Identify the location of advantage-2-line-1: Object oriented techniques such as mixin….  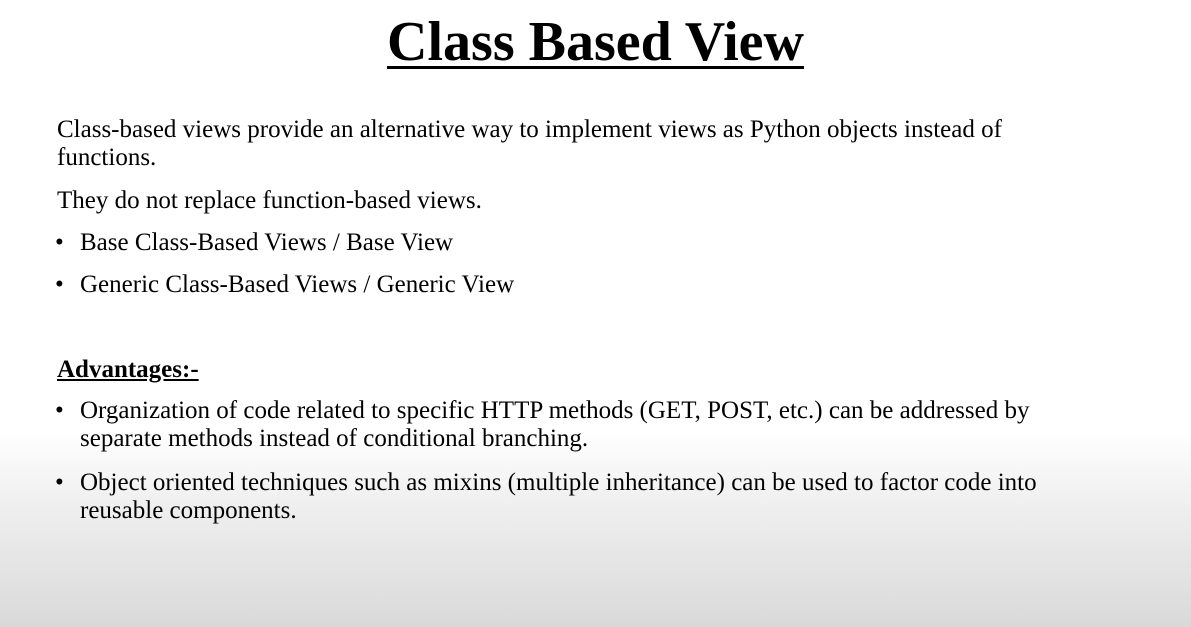
(558, 482).